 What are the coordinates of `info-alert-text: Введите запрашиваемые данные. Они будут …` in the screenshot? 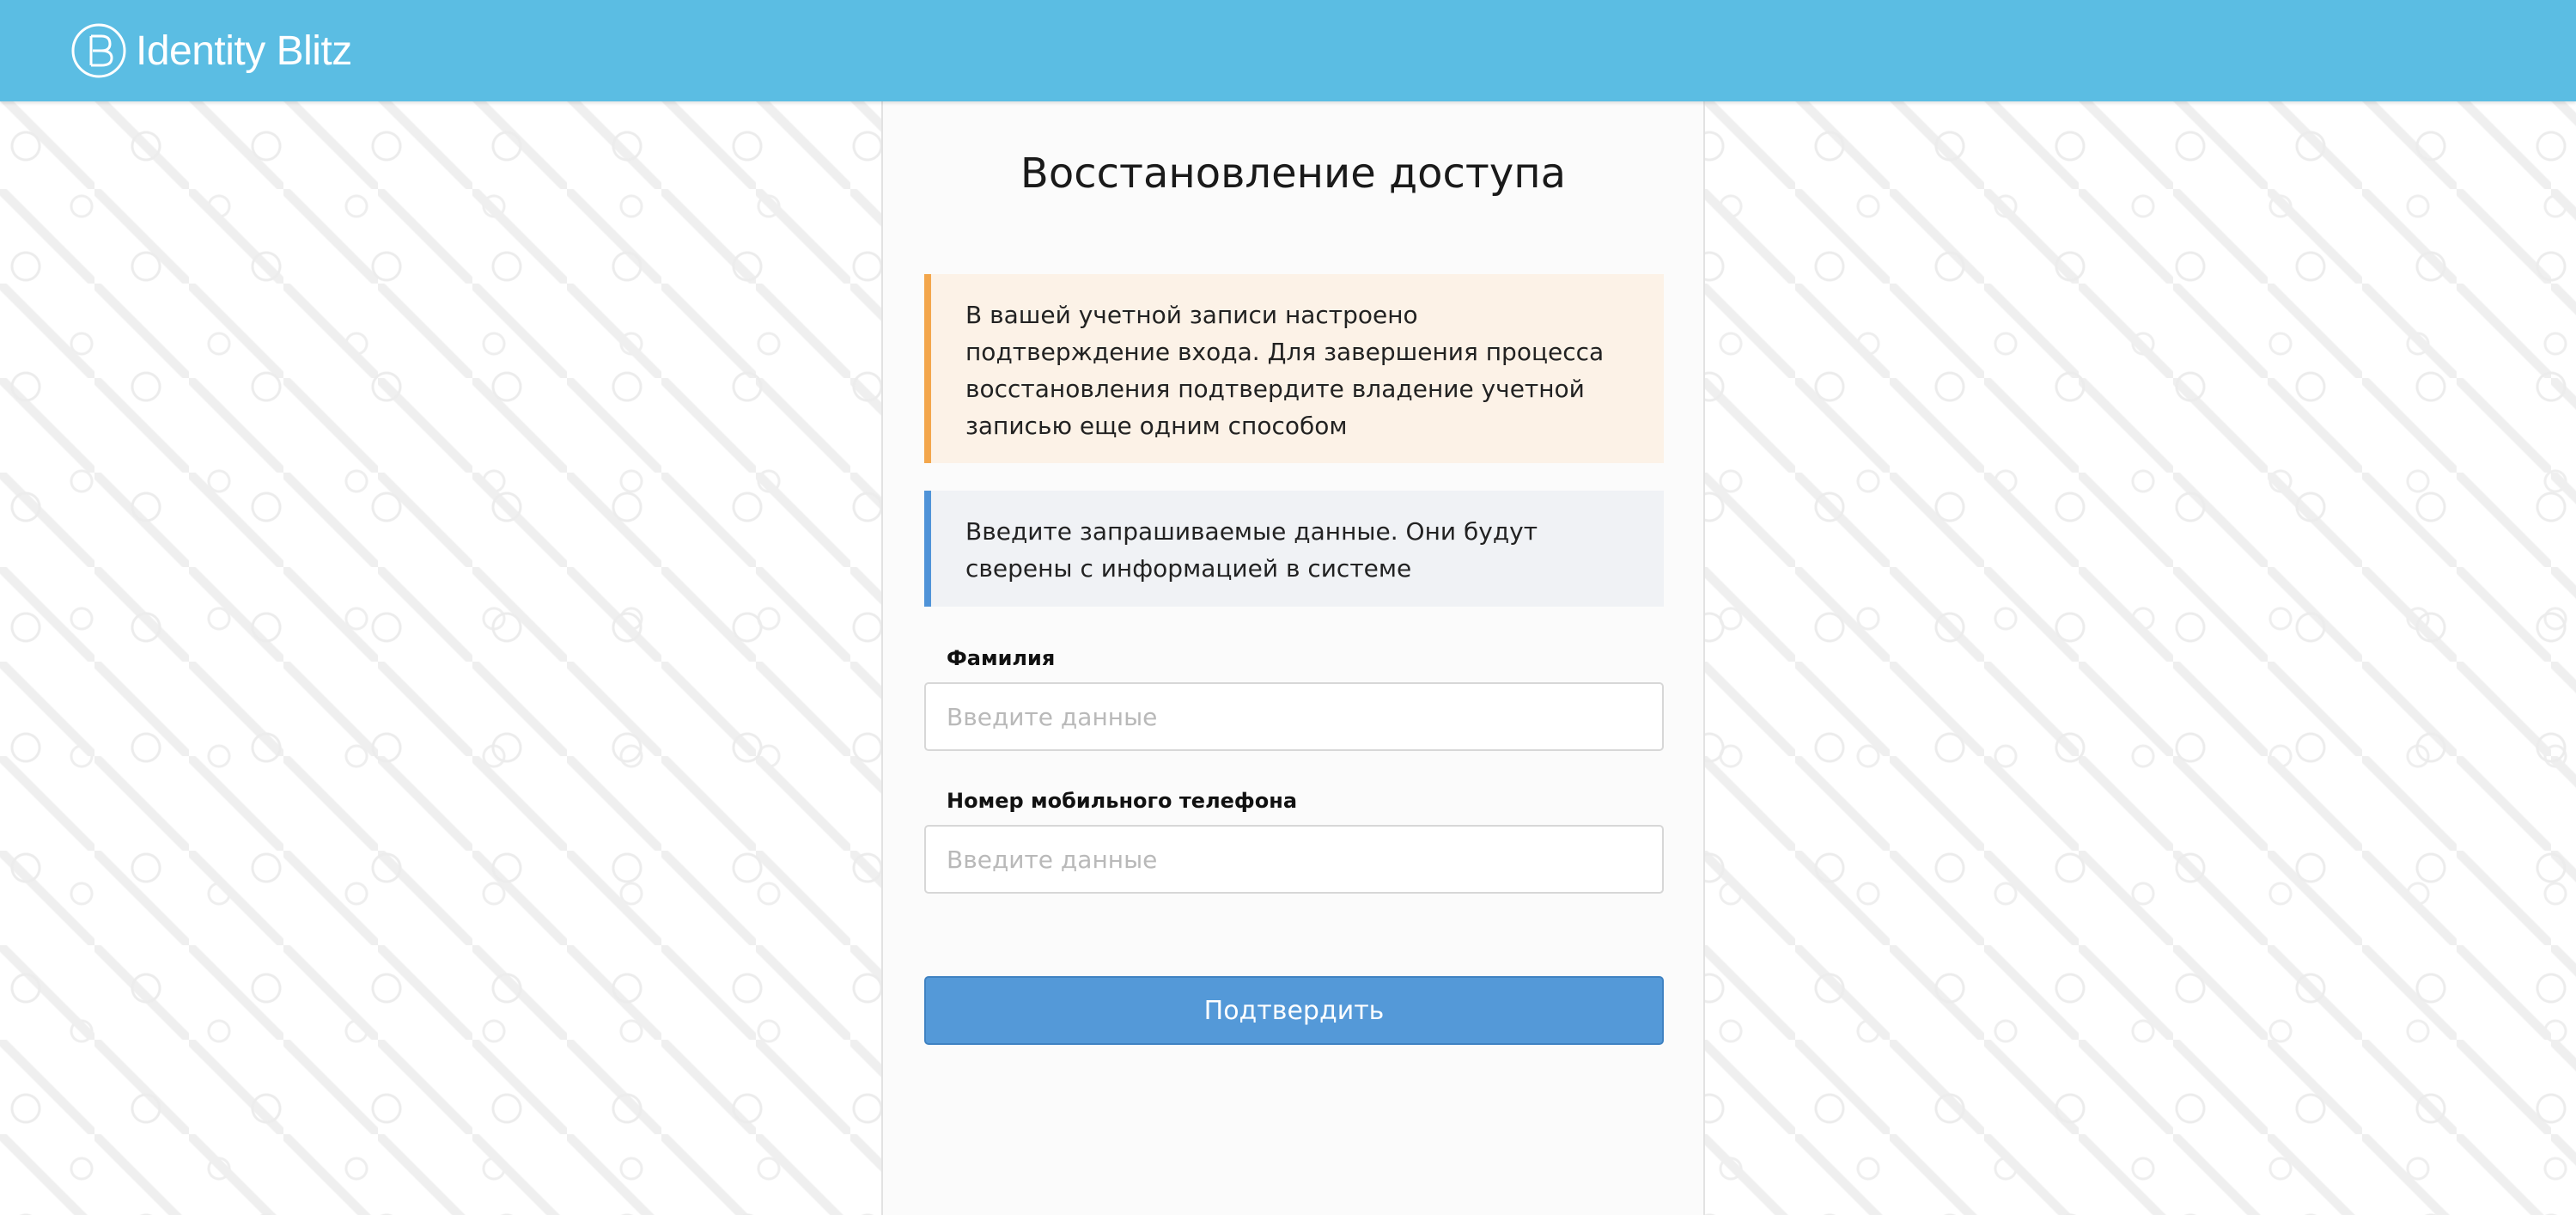 It's located at (1251, 550).